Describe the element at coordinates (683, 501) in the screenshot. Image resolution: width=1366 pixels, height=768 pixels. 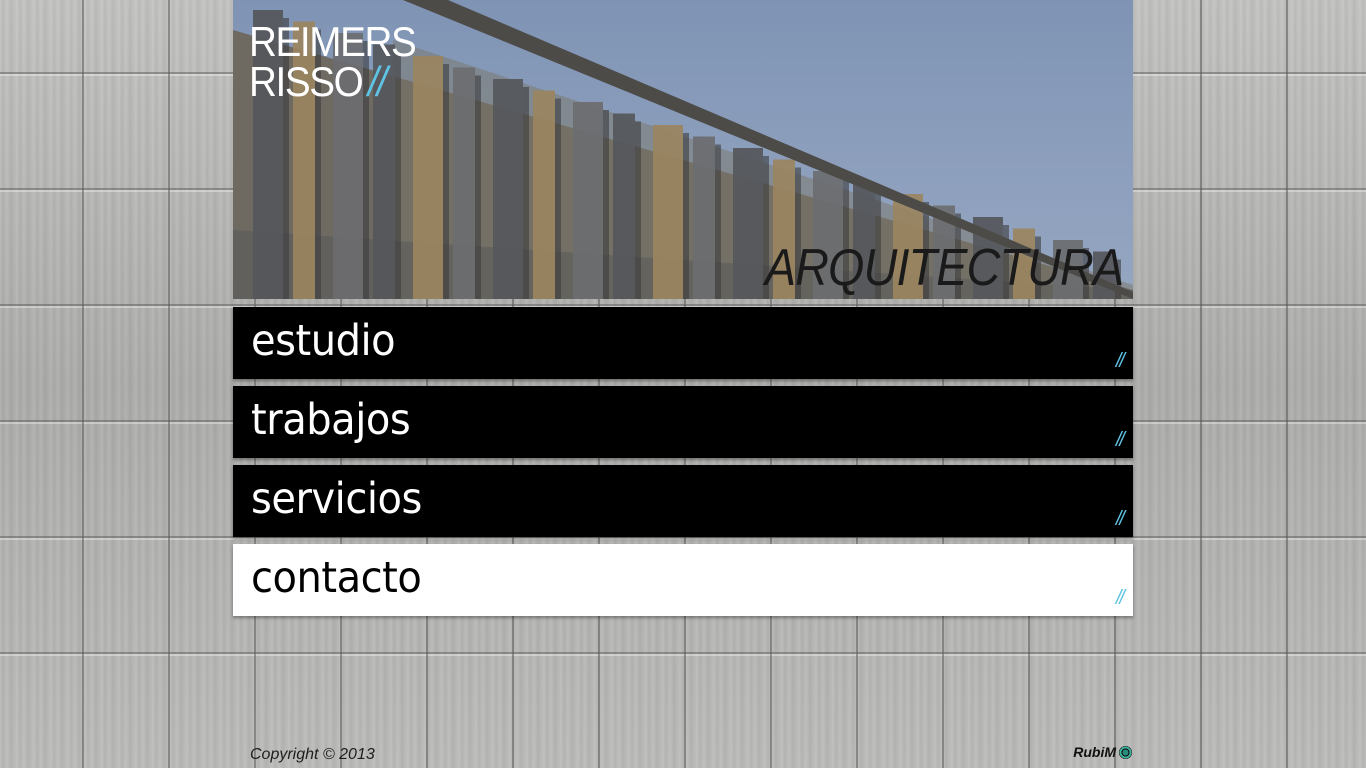
I see `menu-item-servicios: servicios //` at that location.